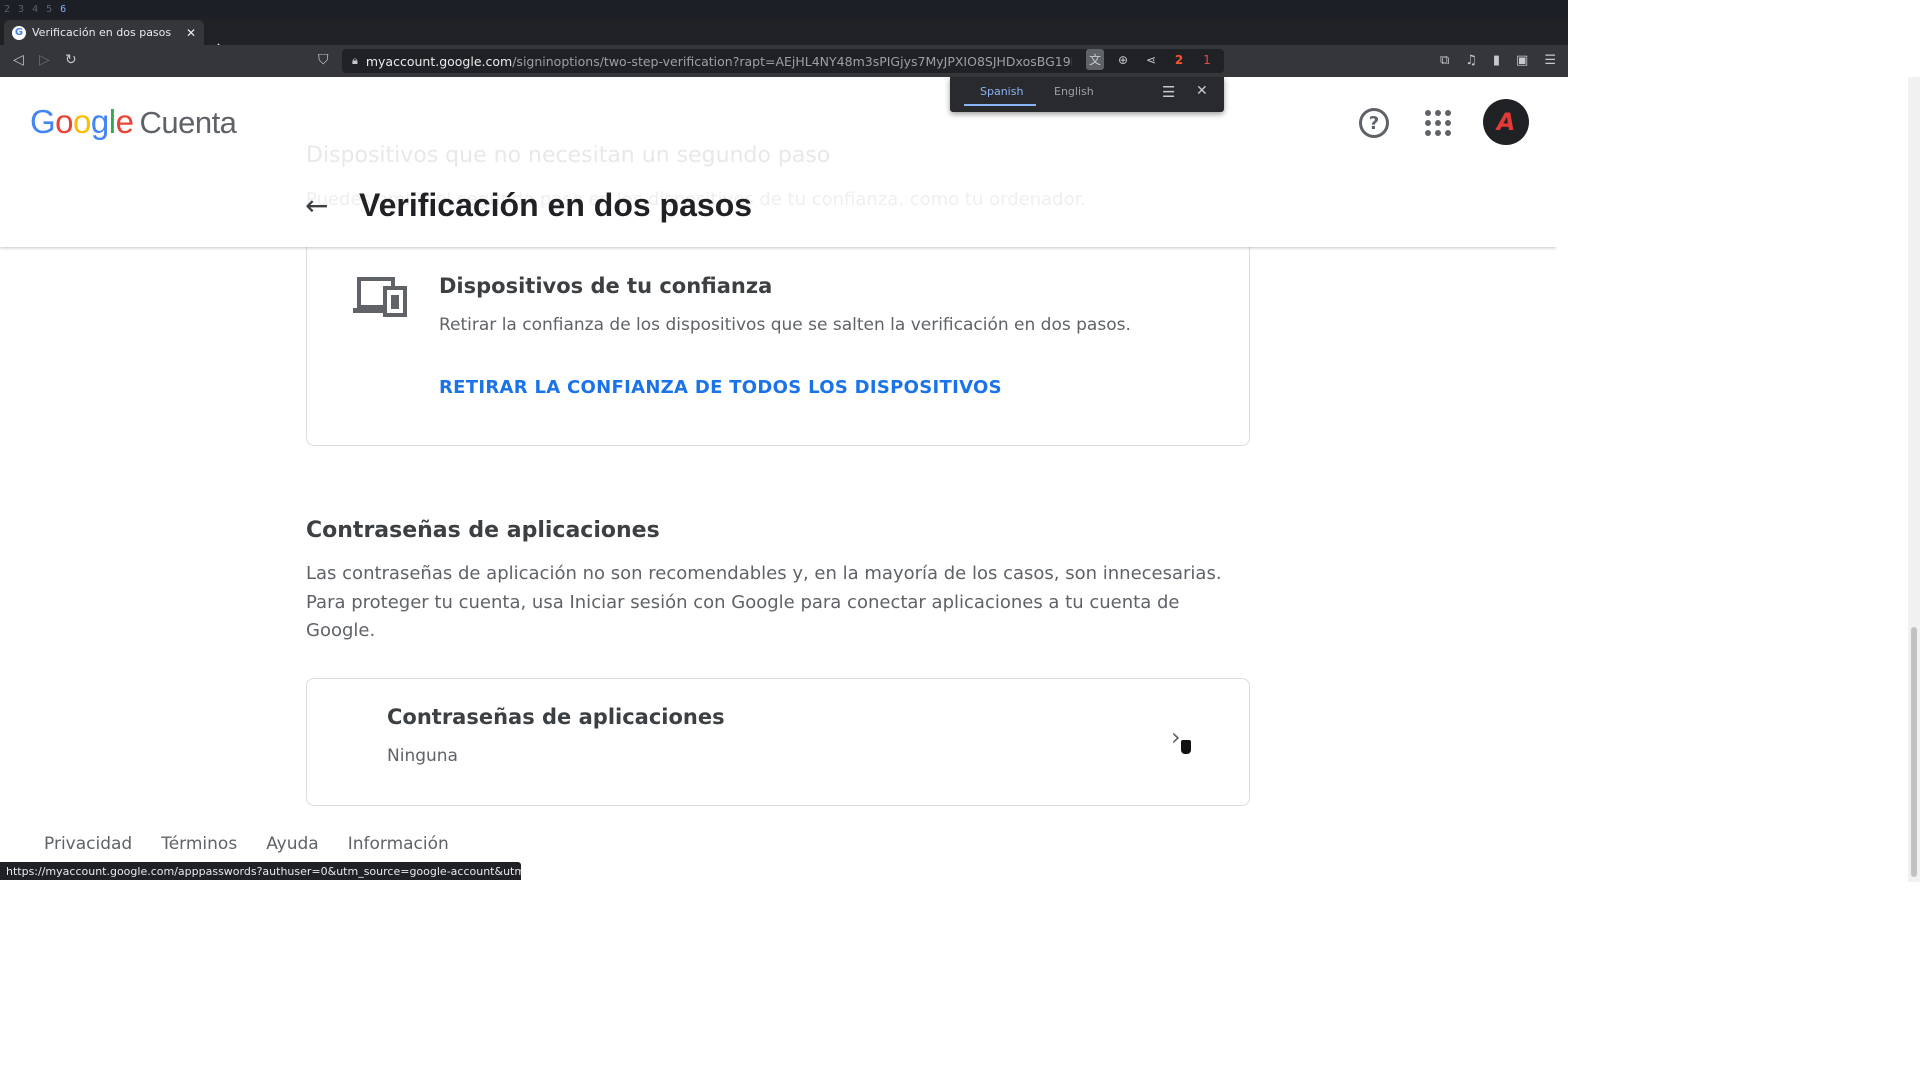 This screenshot has height=1080, width=1920. I want to click on footer-help-link: Ayuda, so click(292, 844).